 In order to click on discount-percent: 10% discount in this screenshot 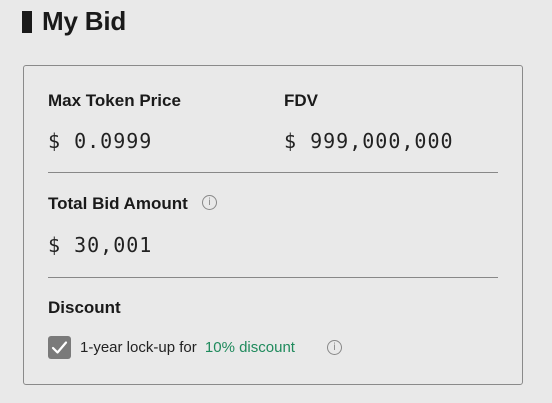, I will do `click(249, 347)`.